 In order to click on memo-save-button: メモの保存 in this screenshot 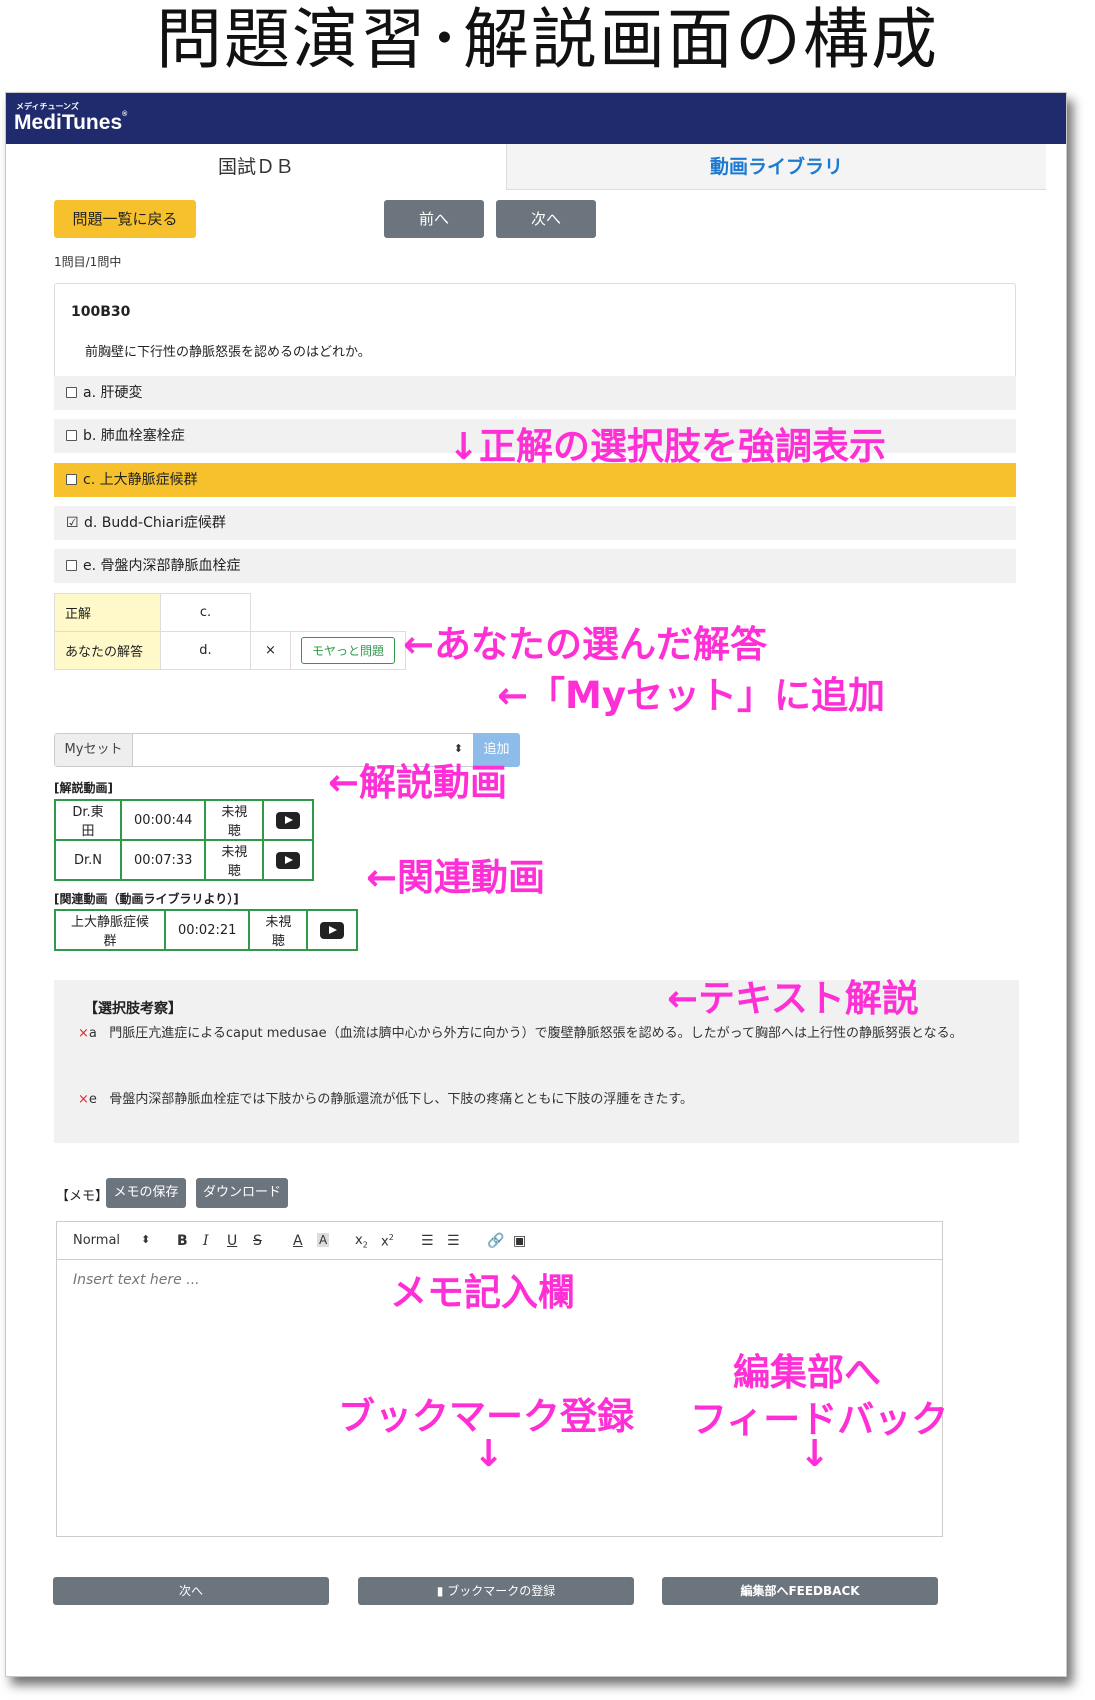, I will do `click(146, 1193)`.